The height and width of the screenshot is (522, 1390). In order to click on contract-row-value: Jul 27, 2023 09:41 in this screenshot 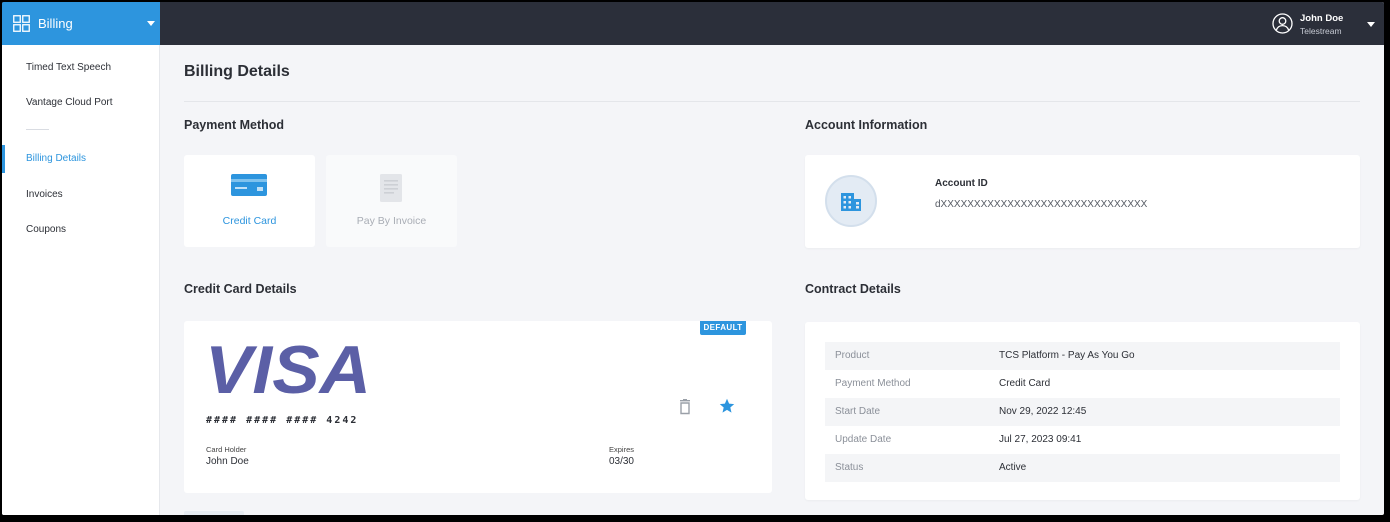, I will do `click(1040, 439)`.